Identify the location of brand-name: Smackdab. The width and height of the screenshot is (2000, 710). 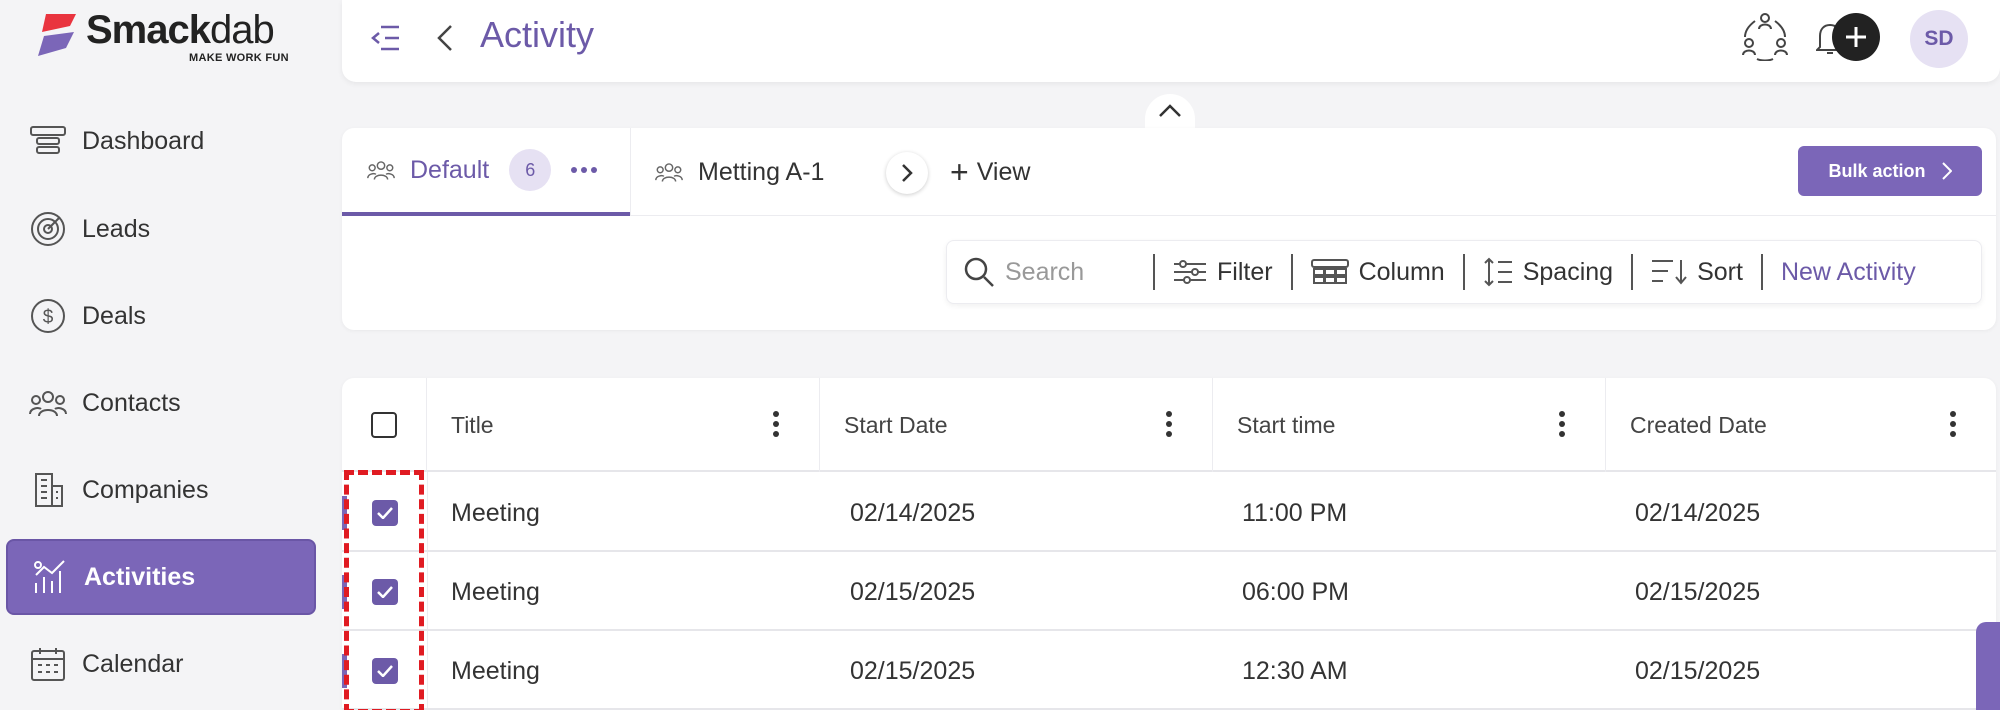
(180, 30).